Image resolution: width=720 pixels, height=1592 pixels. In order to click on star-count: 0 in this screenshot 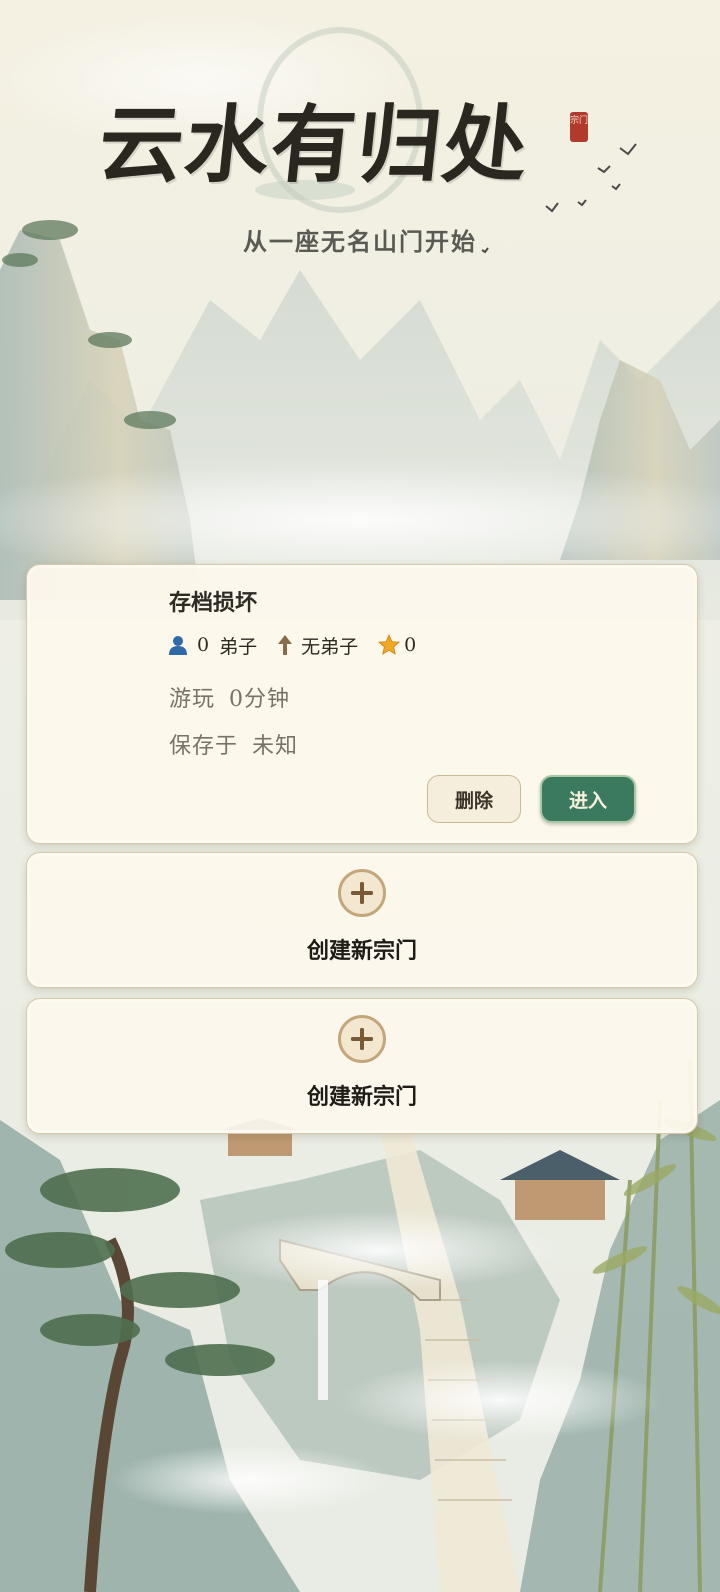, I will do `click(410, 645)`.